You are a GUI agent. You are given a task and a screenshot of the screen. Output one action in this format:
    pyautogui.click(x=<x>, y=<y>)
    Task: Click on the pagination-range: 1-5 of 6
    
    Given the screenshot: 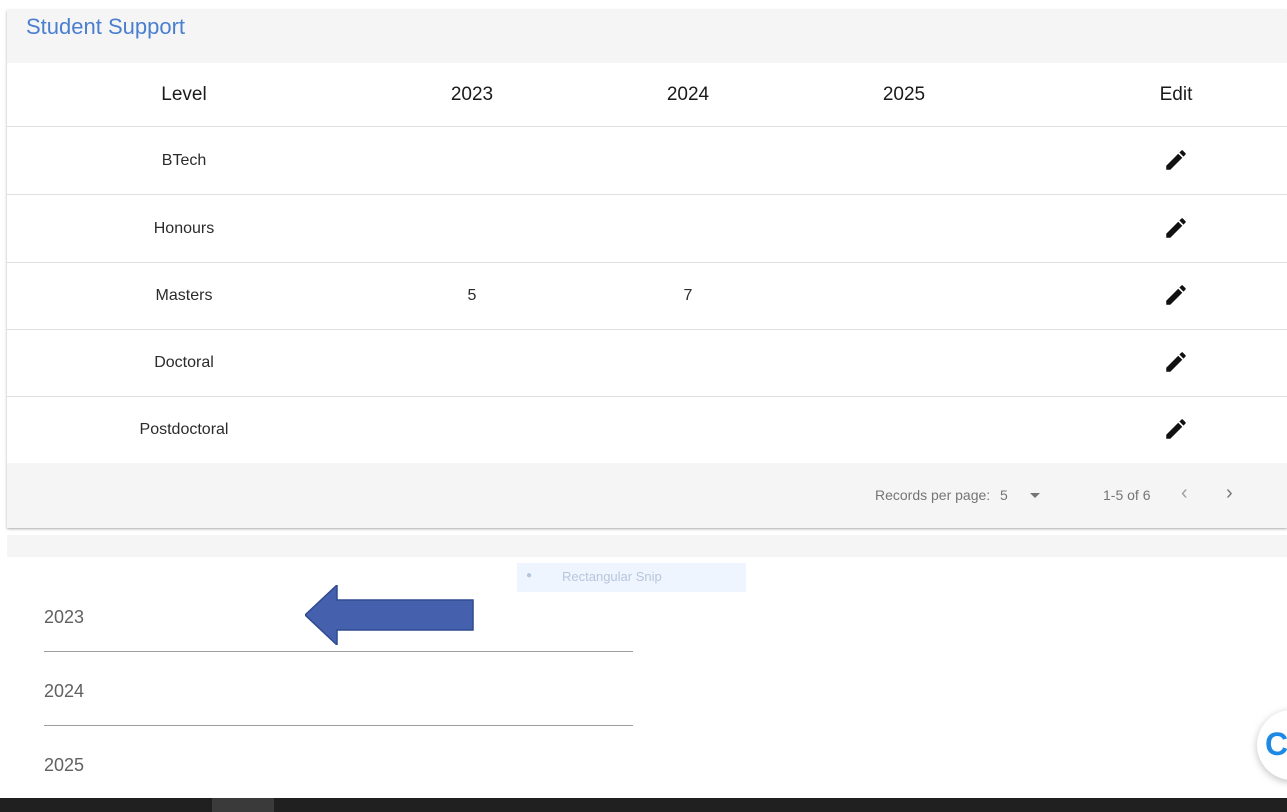 What is the action you would take?
    pyautogui.click(x=1127, y=495)
    